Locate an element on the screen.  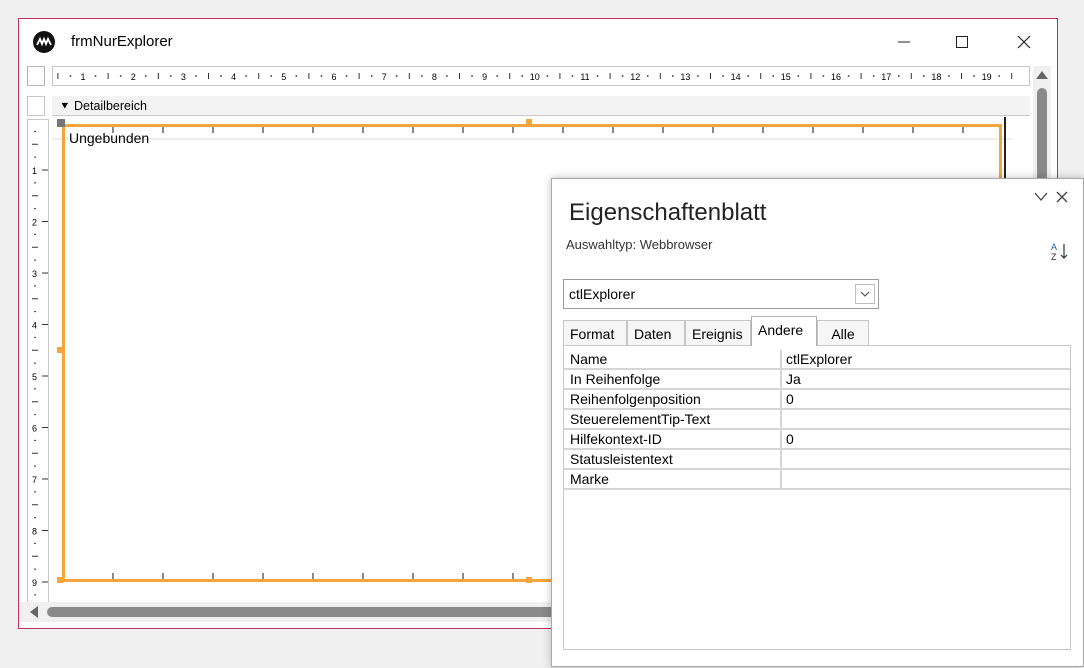
close-icon is located at coordinates (1062, 197).